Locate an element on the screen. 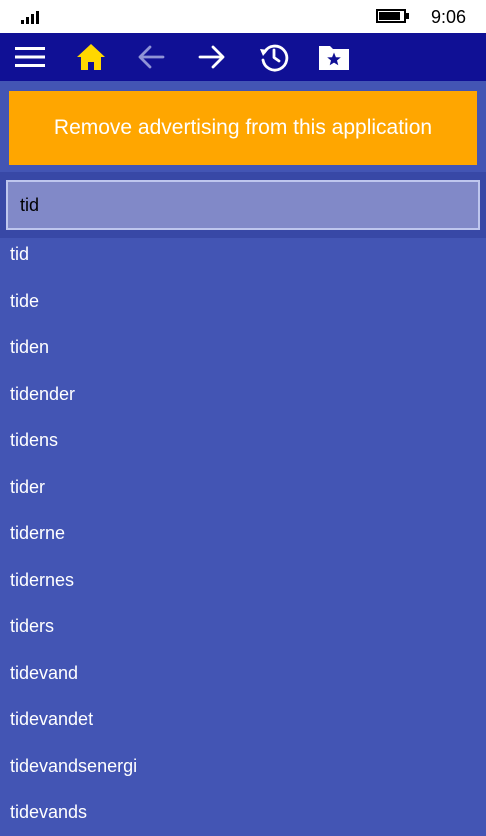 This screenshot has width=486, height=836. home-button is located at coordinates (91, 57).